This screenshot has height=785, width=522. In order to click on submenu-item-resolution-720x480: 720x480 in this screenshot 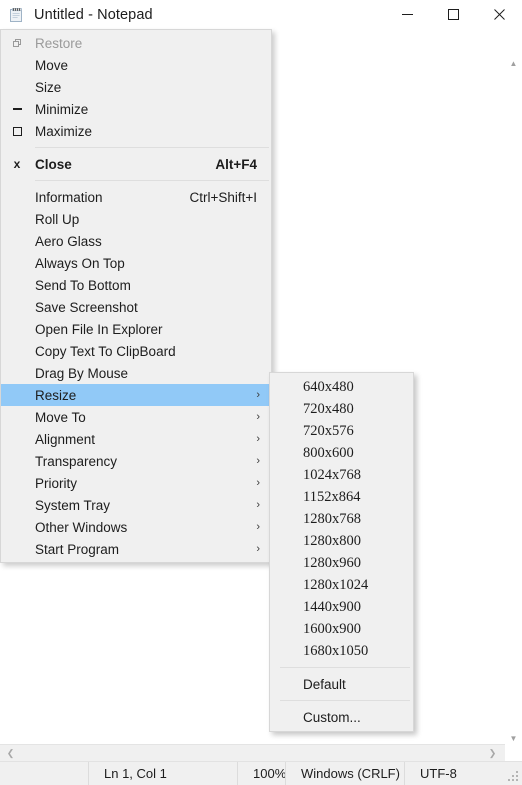, I will do `click(341, 409)`.